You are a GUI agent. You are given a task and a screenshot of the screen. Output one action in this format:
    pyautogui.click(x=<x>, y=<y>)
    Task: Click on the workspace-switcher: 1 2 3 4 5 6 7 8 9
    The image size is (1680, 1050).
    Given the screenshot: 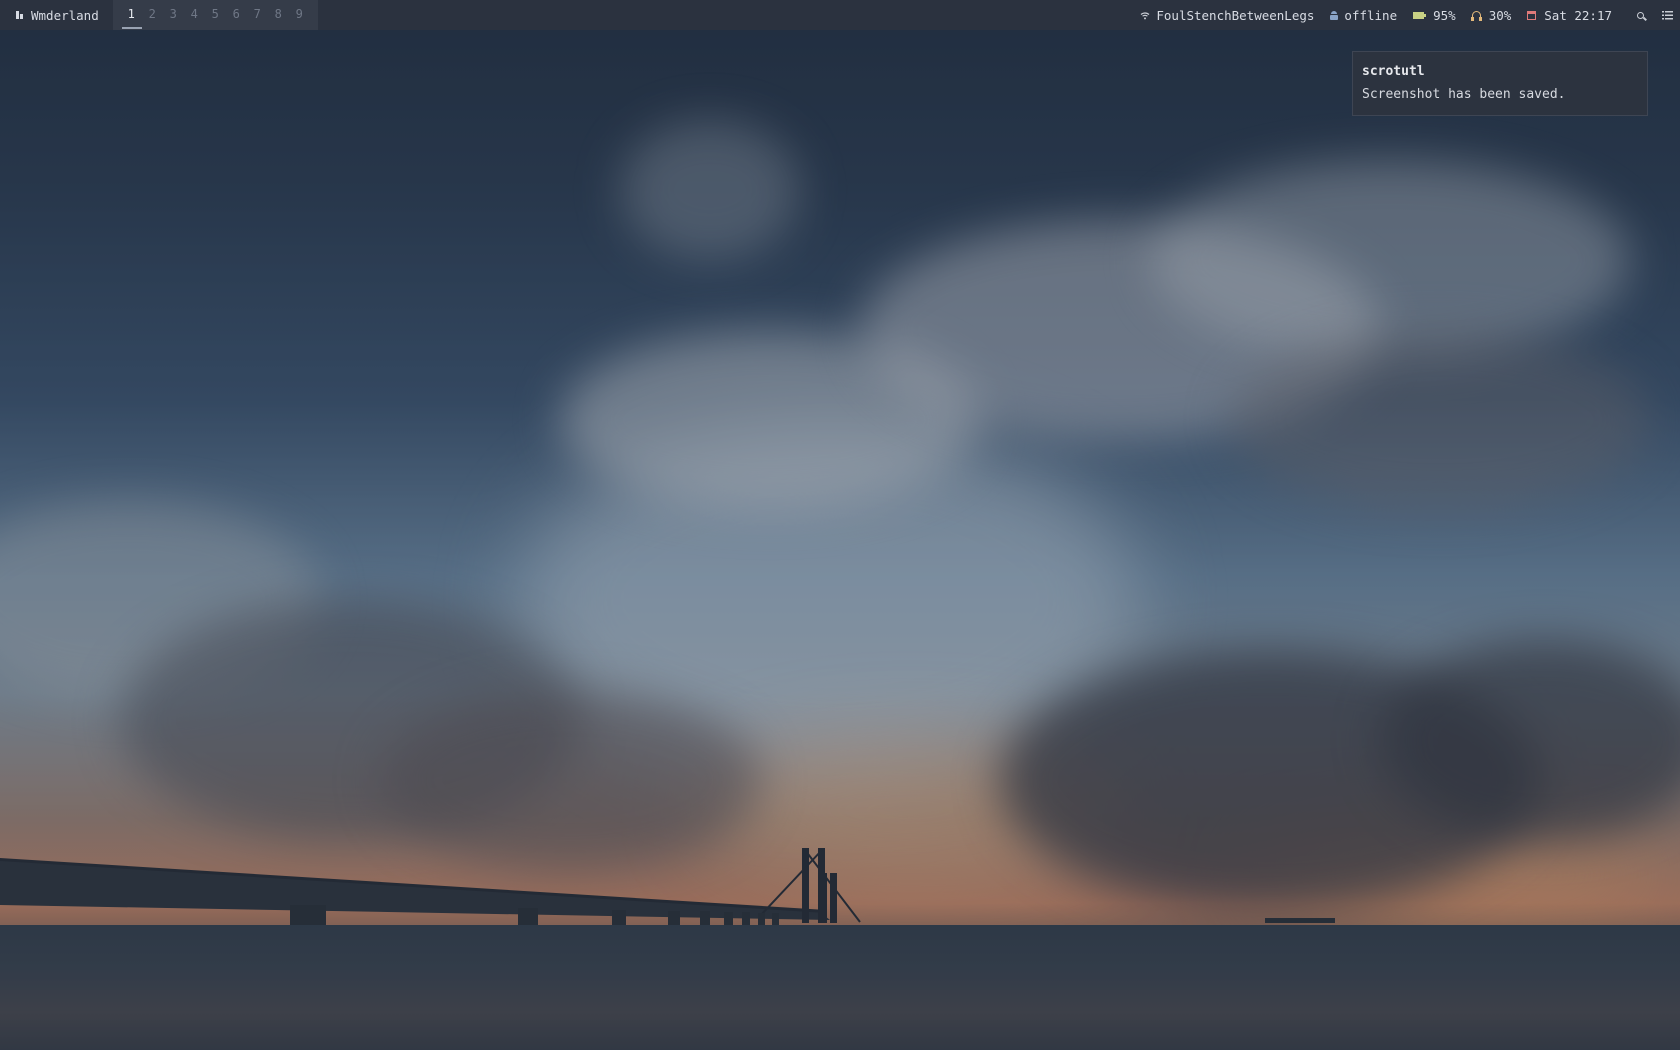 What is the action you would take?
    pyautogui.click(x=215, y=15)
    